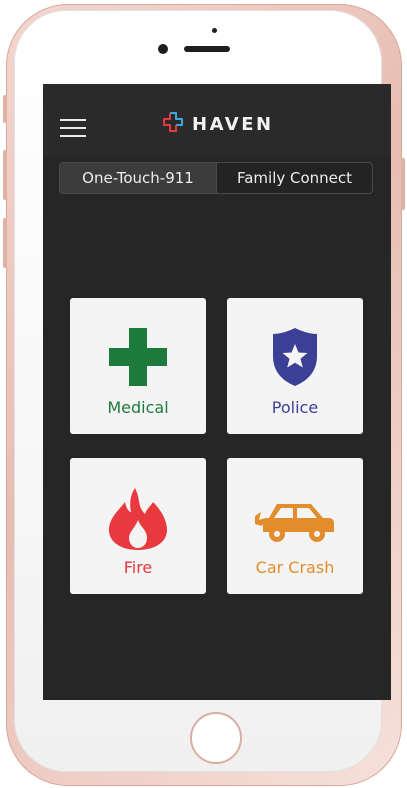 This screenshot has height=788, width=407. Describe the element at coordinates (403, 184) in the screenshot. I see `power-button` at that location.